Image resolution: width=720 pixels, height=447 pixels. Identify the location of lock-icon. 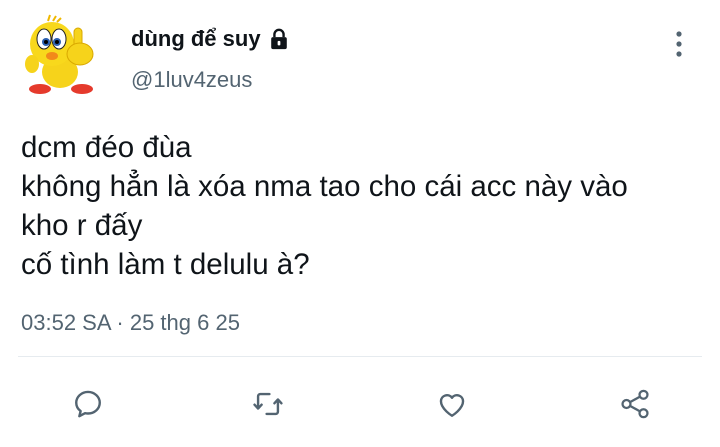
(279, 39).